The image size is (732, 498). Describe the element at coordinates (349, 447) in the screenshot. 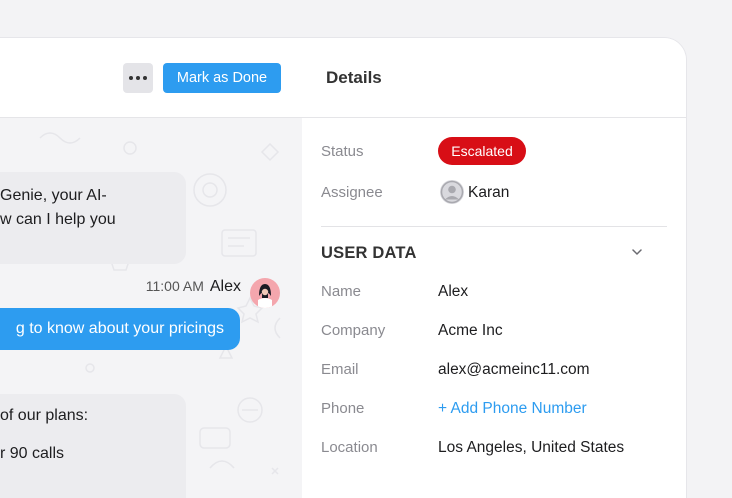

I see `location-label: Location` at that location.